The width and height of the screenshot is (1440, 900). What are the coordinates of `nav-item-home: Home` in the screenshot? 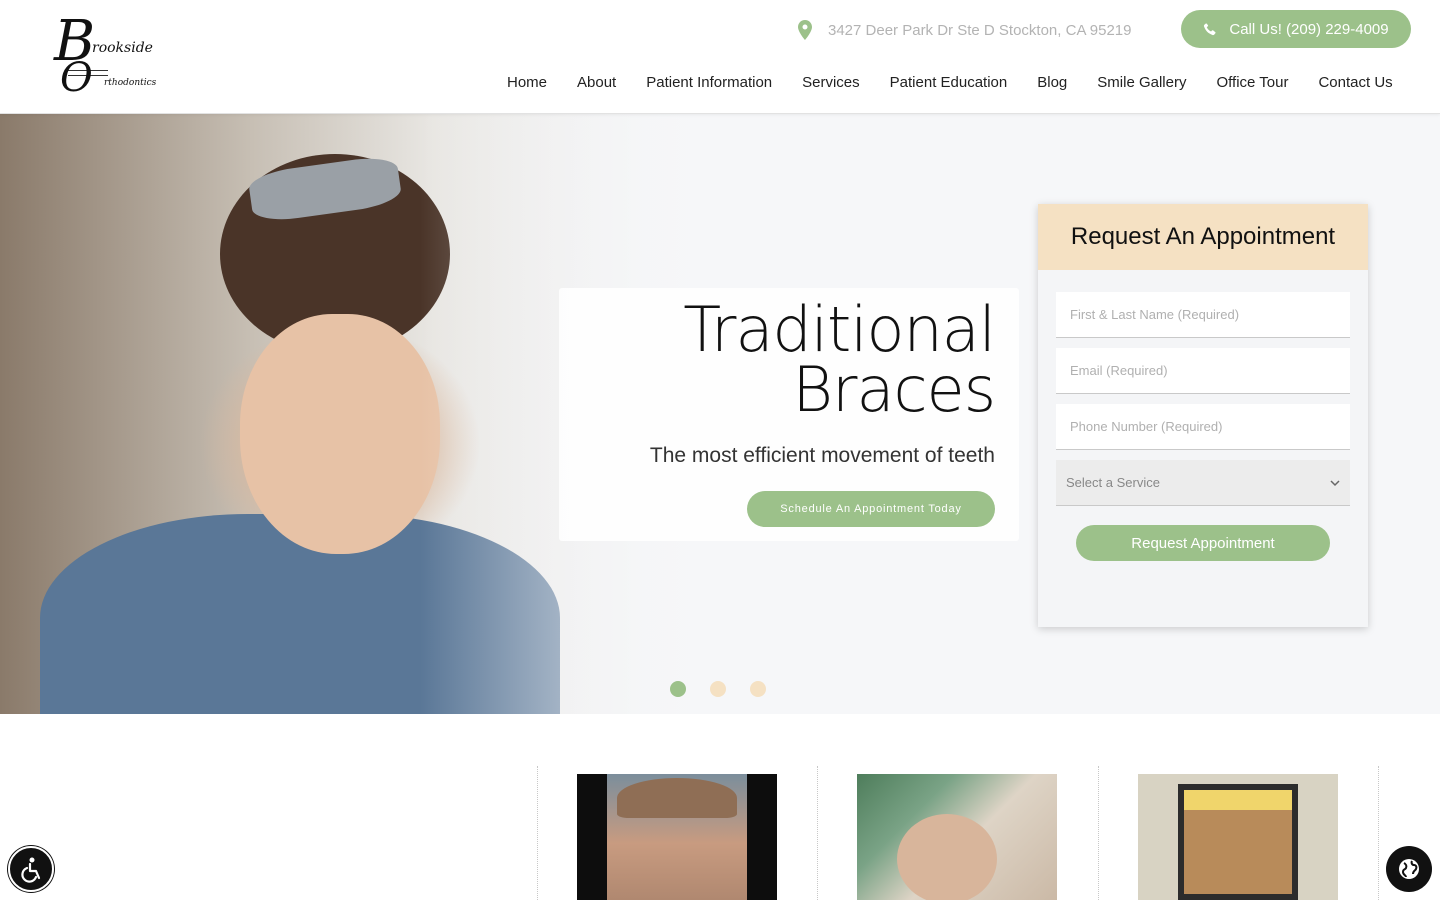 It's located at (527, 83).